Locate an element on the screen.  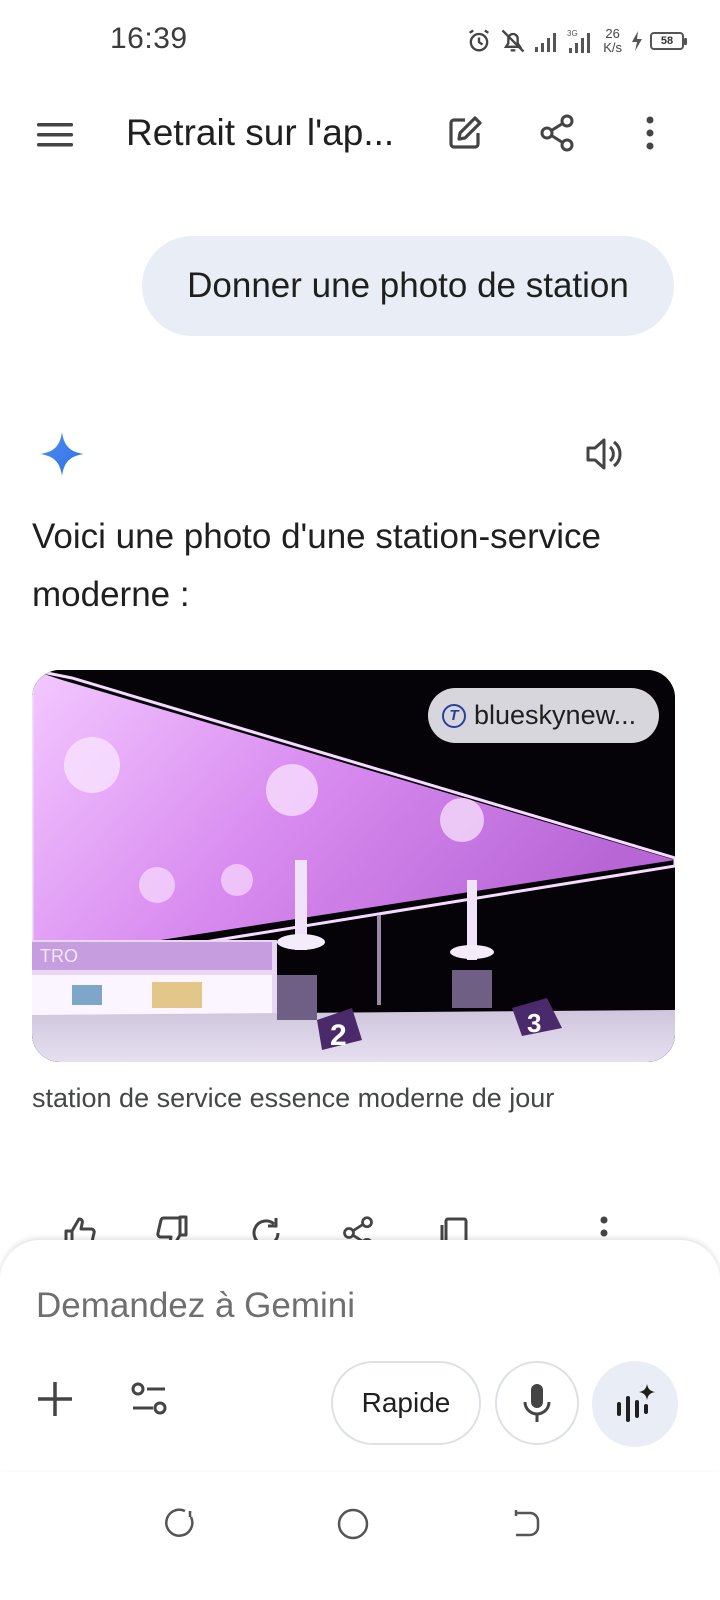
menu-icon is located at coordinates (55, 135).